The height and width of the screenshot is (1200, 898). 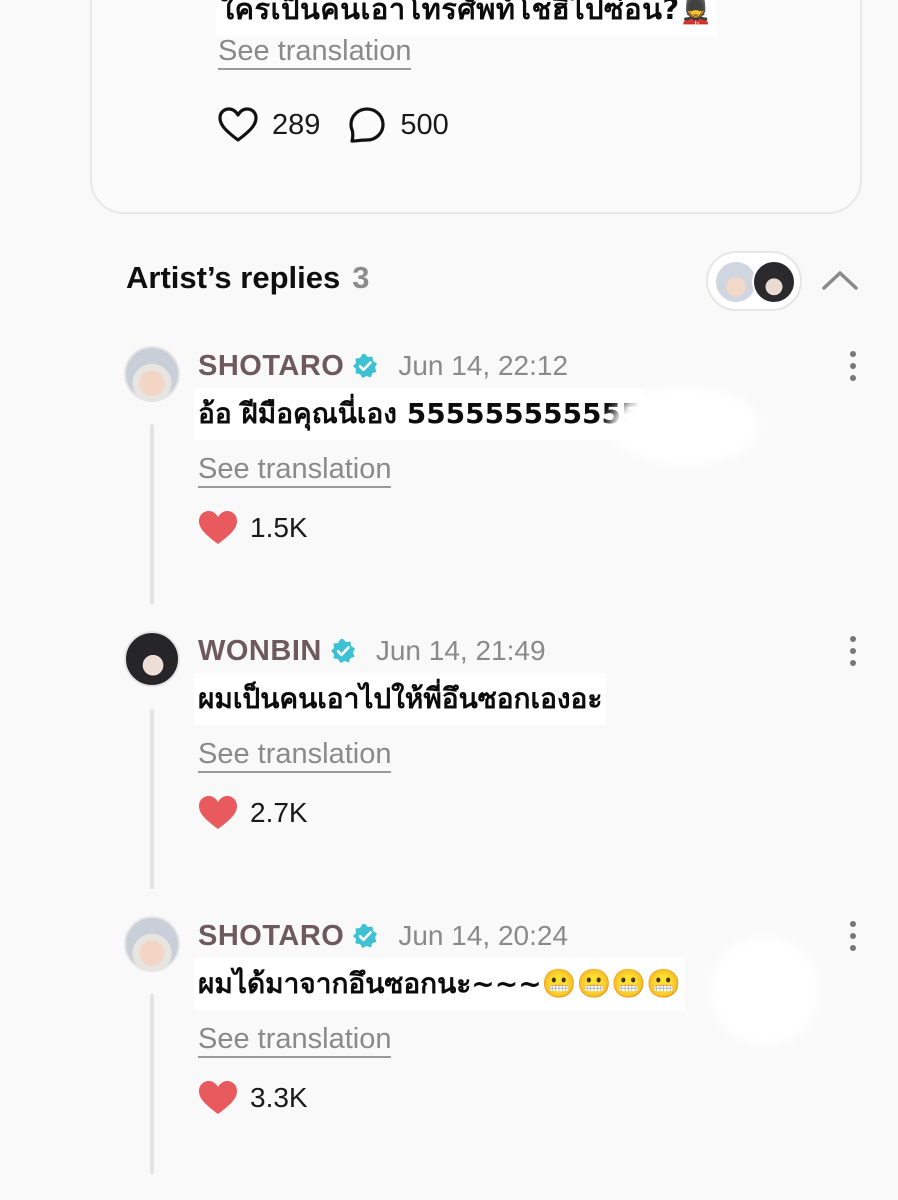 What do you see at coordinates (483, 365) in the screenshot?
I see `reply-timestamp: Jun 14, 22:12` at bounding box center [483, 365].